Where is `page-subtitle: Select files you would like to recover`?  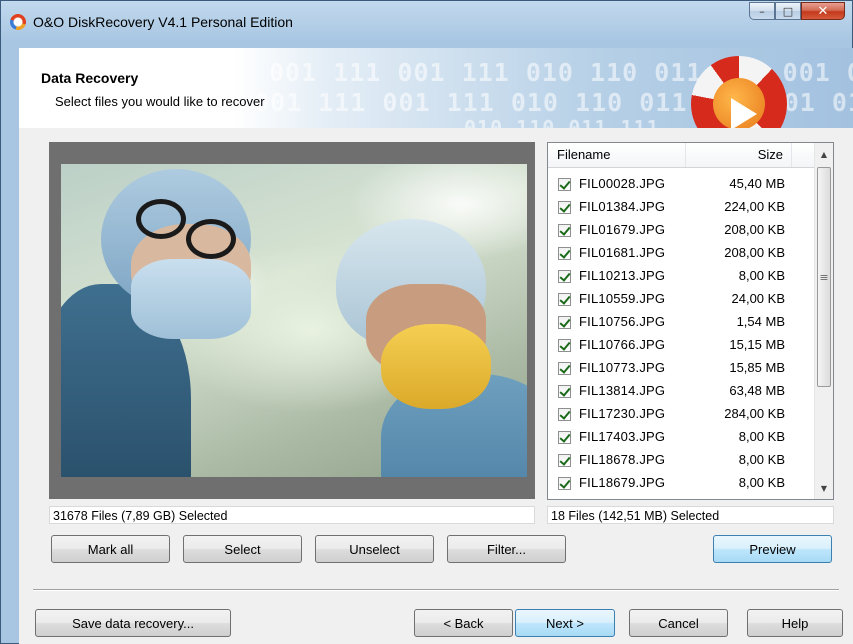 page-subtitle: Select files you would like to recover is located at coordinates (160, 101).